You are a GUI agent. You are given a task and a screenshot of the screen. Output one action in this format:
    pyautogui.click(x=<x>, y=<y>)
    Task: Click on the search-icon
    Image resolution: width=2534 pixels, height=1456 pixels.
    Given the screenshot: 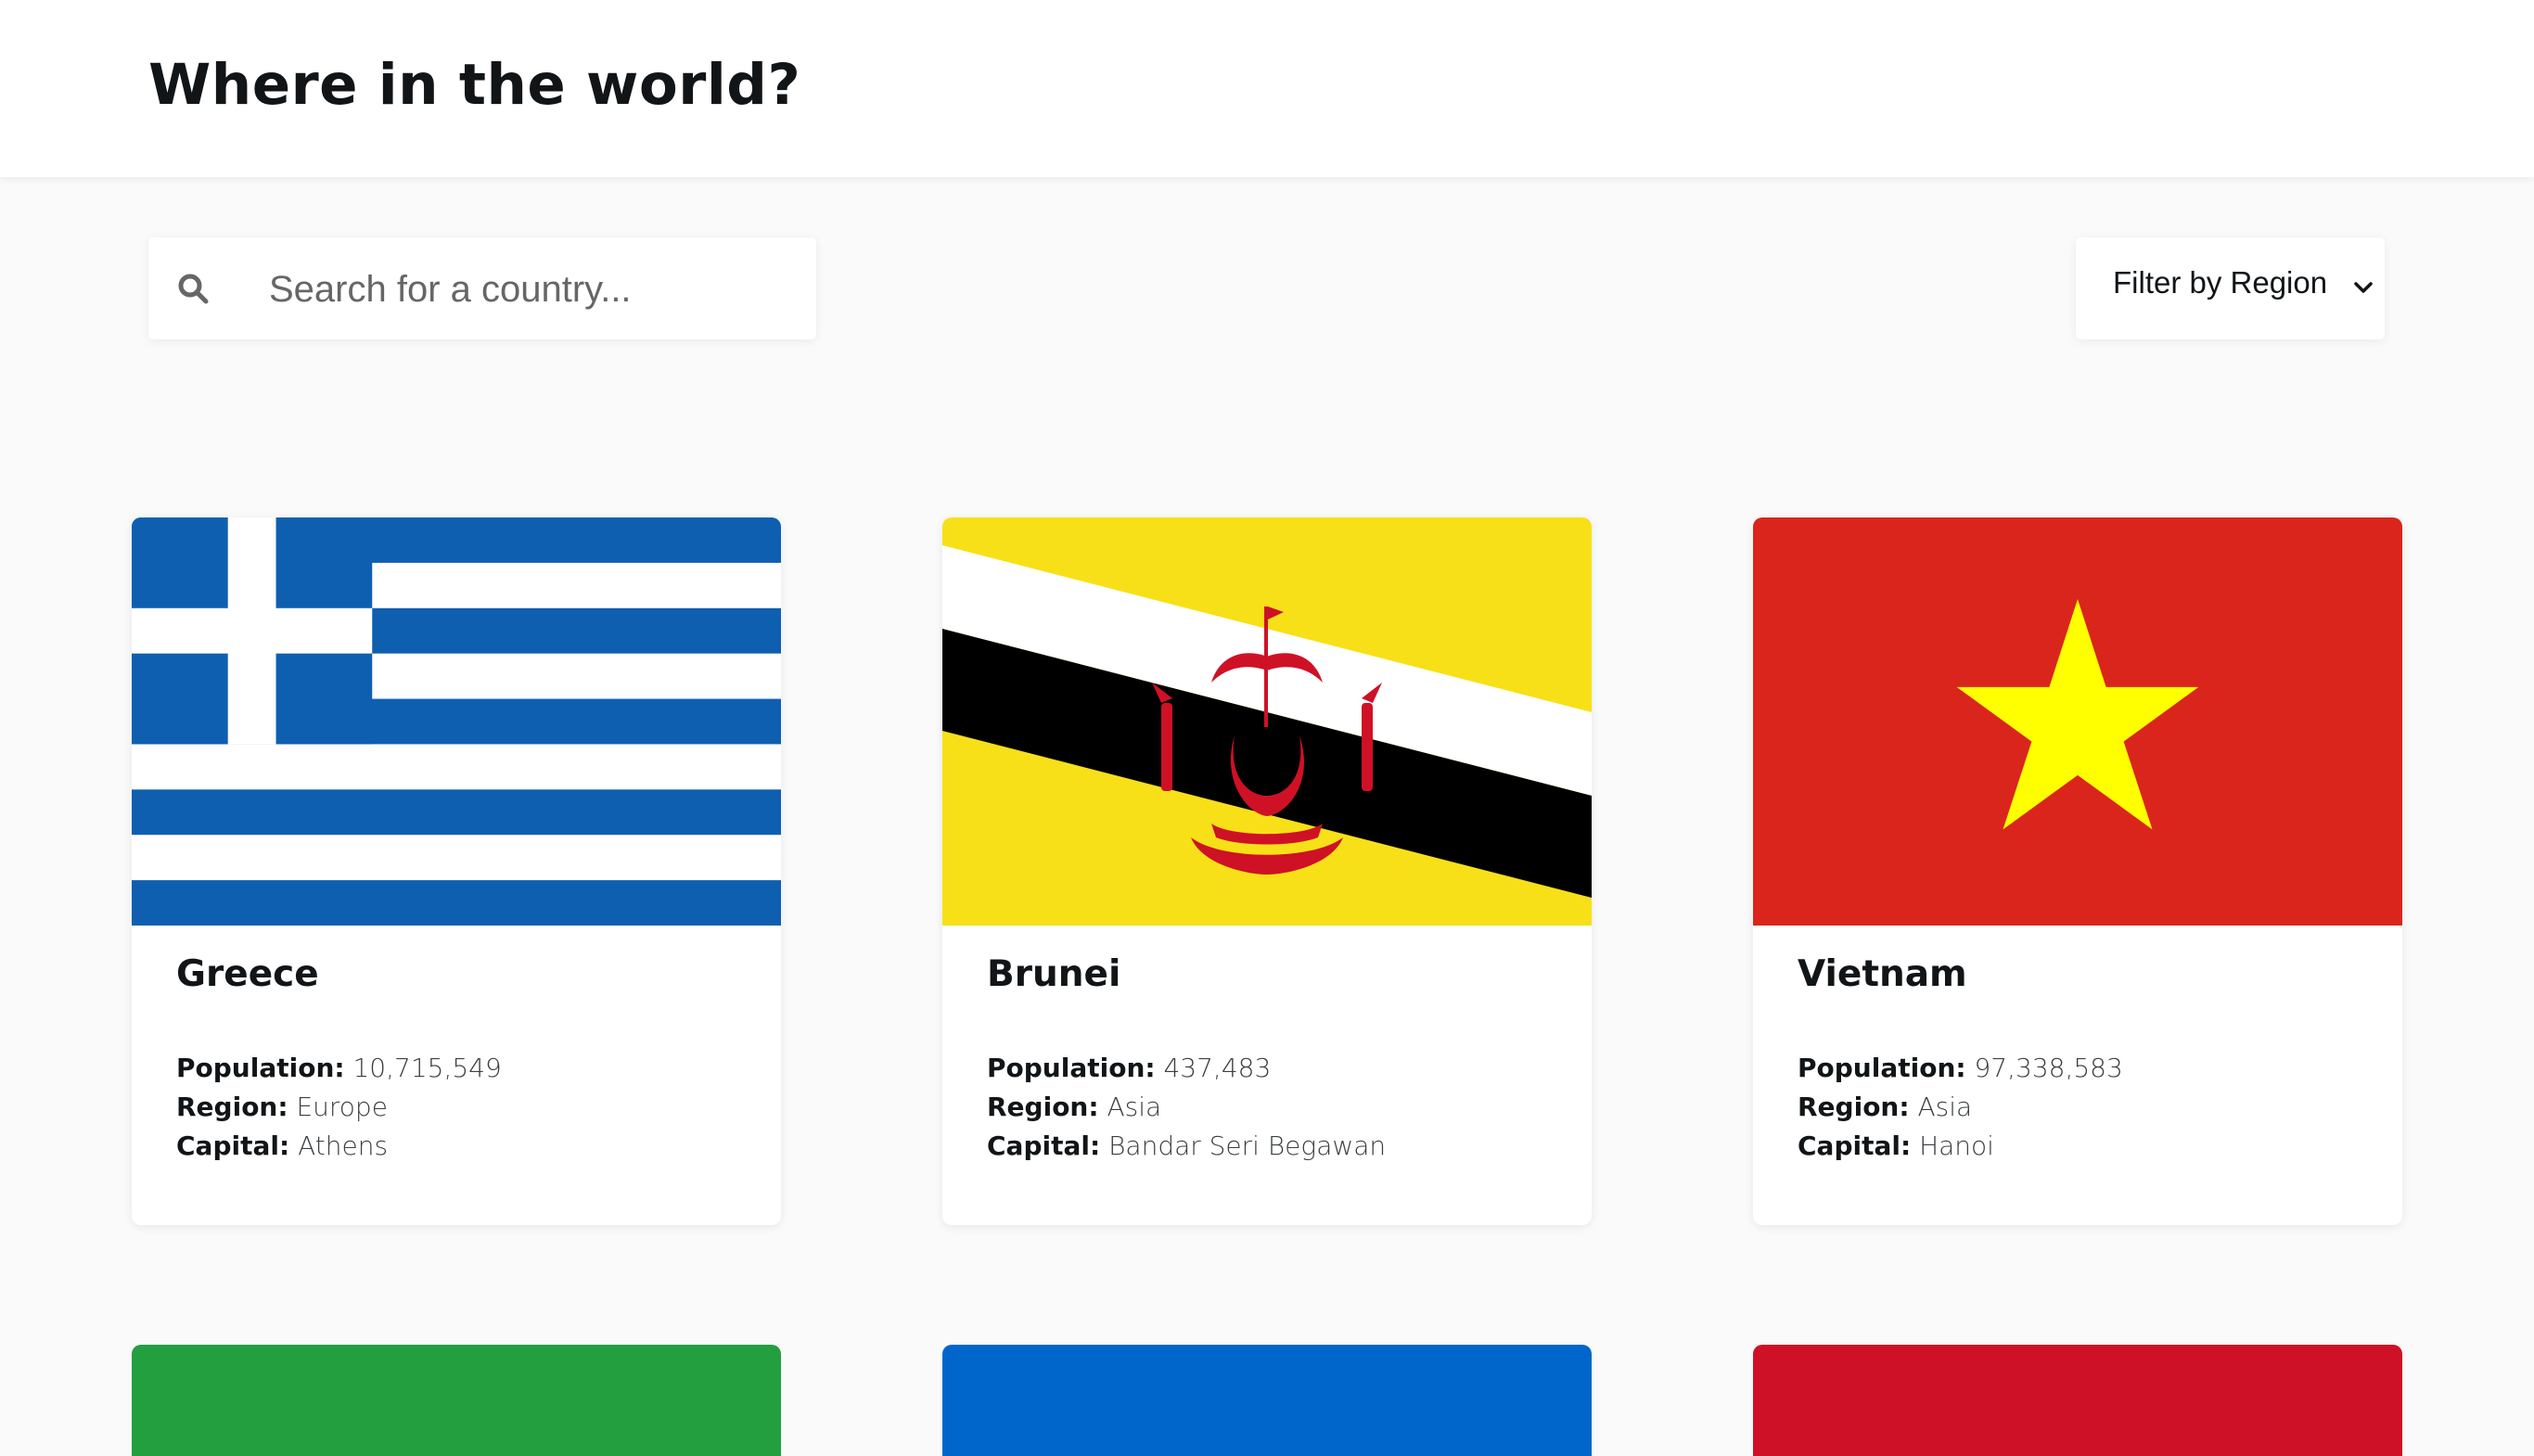 What is the action you would take?
    pyautogui.click(x=193, y=289)
    